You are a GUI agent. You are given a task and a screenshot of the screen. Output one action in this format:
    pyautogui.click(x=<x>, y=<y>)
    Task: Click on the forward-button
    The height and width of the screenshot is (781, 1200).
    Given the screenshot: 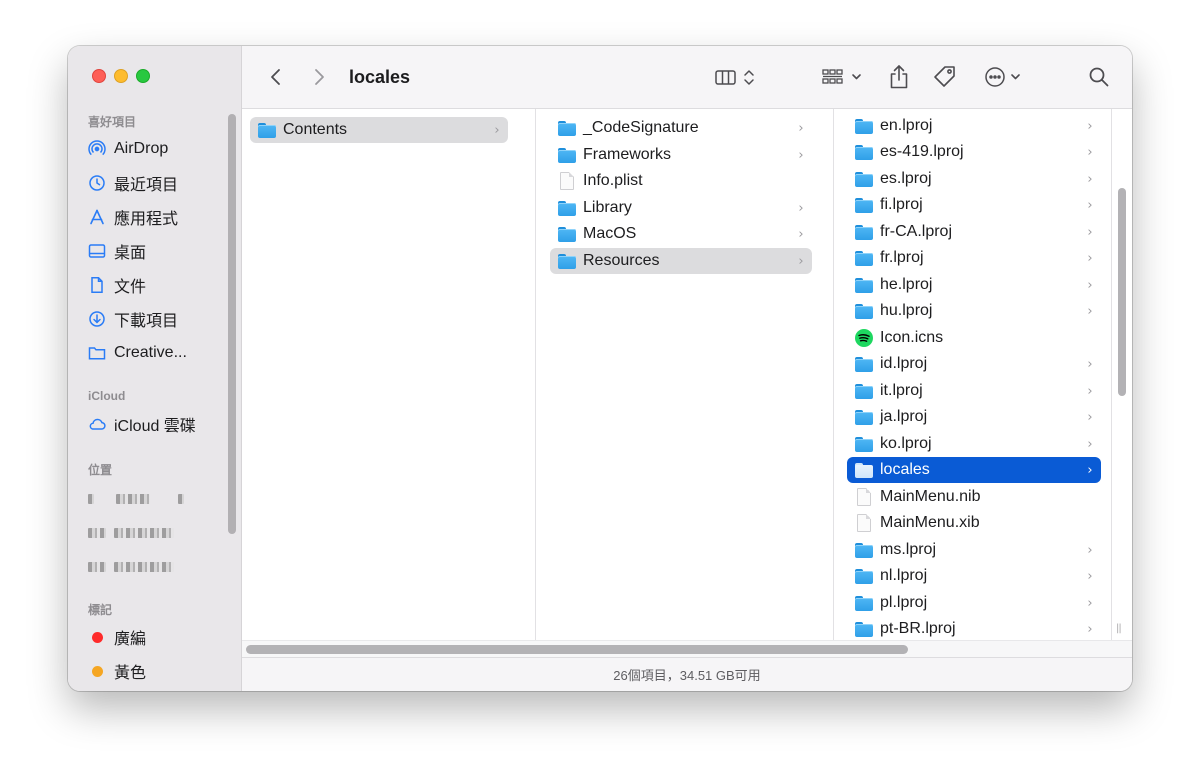 What is the action you would take?
    pyautogui.click(x=319, y=77)
    